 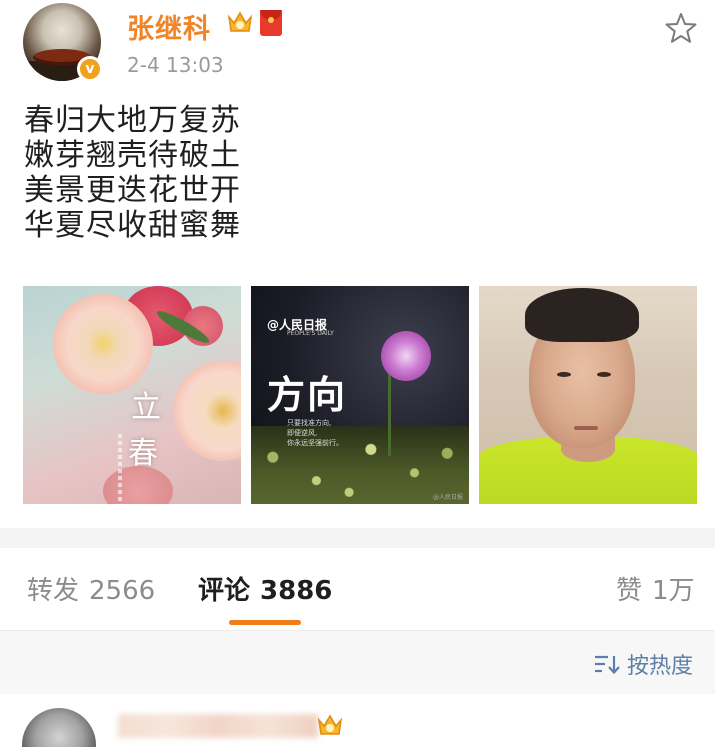 I want to click on tab-repost: 转发 2566, so click(x=91, y=588).